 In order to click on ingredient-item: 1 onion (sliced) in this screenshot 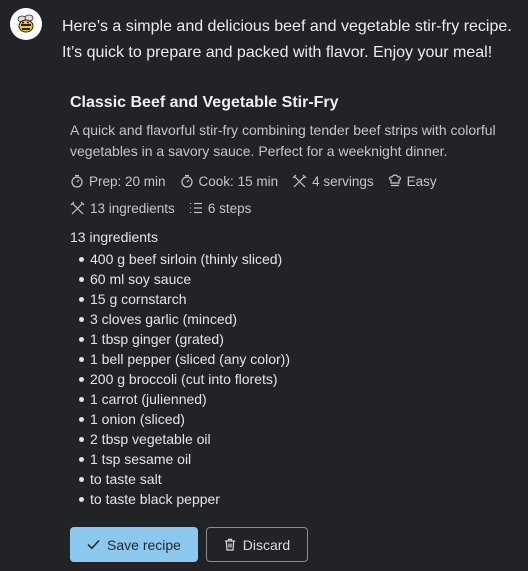, I will do `click(296, 419)`.